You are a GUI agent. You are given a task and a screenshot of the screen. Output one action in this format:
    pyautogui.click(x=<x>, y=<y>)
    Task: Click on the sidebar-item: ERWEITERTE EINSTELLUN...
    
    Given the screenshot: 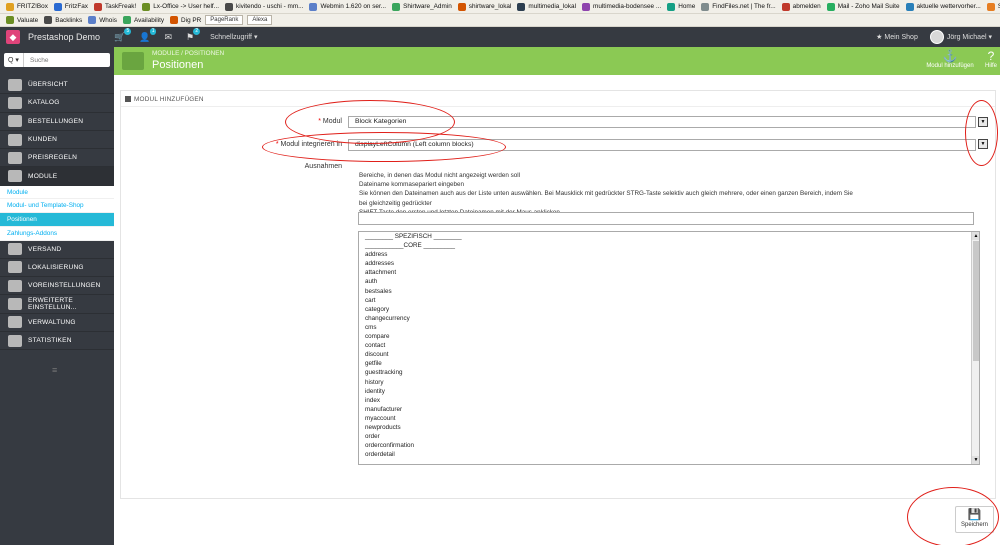 What is the action you would take?
    pyautogui.click(x=57, y=304)
    